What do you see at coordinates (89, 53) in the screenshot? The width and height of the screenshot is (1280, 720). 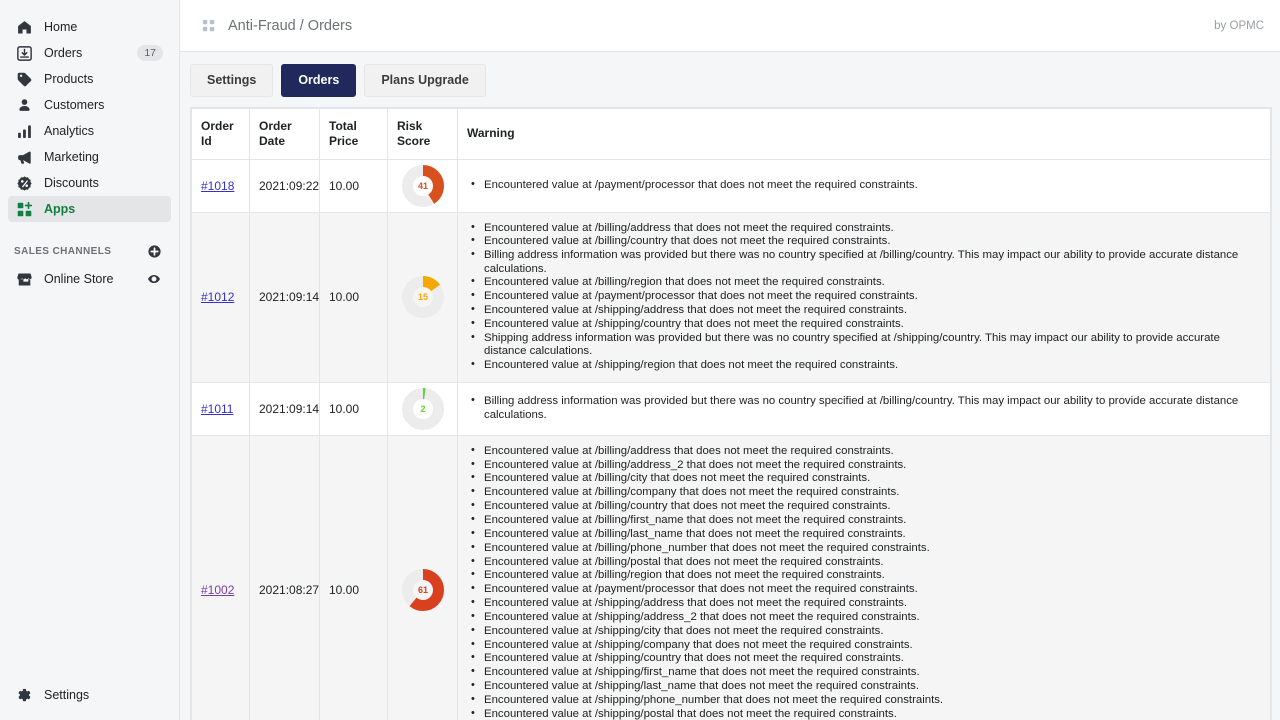 I see `sidebar-item-orders: Orders 17` at bounding box center [89, 53].